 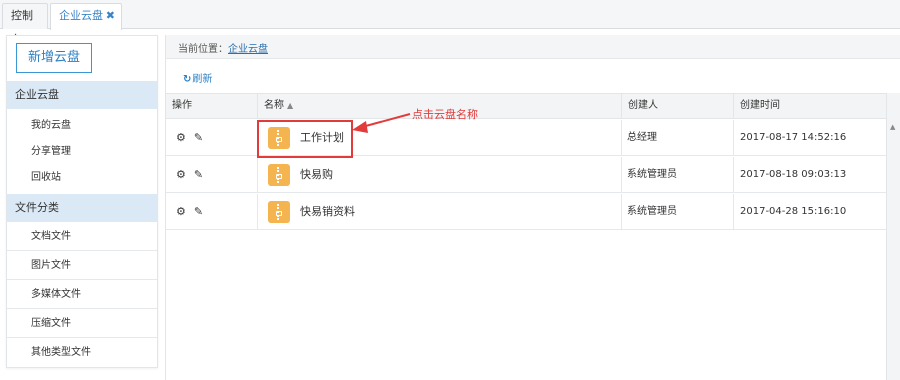 I want to click on sidebar-item-share-management: 分享管理, so click(x=82, y=152).